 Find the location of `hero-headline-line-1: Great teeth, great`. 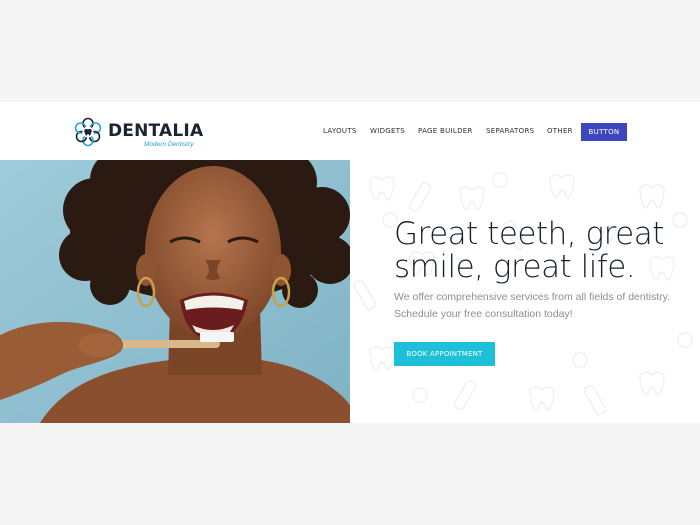

hero-headline-line-1: Great teeth, great is located at coordinates (529, 234).